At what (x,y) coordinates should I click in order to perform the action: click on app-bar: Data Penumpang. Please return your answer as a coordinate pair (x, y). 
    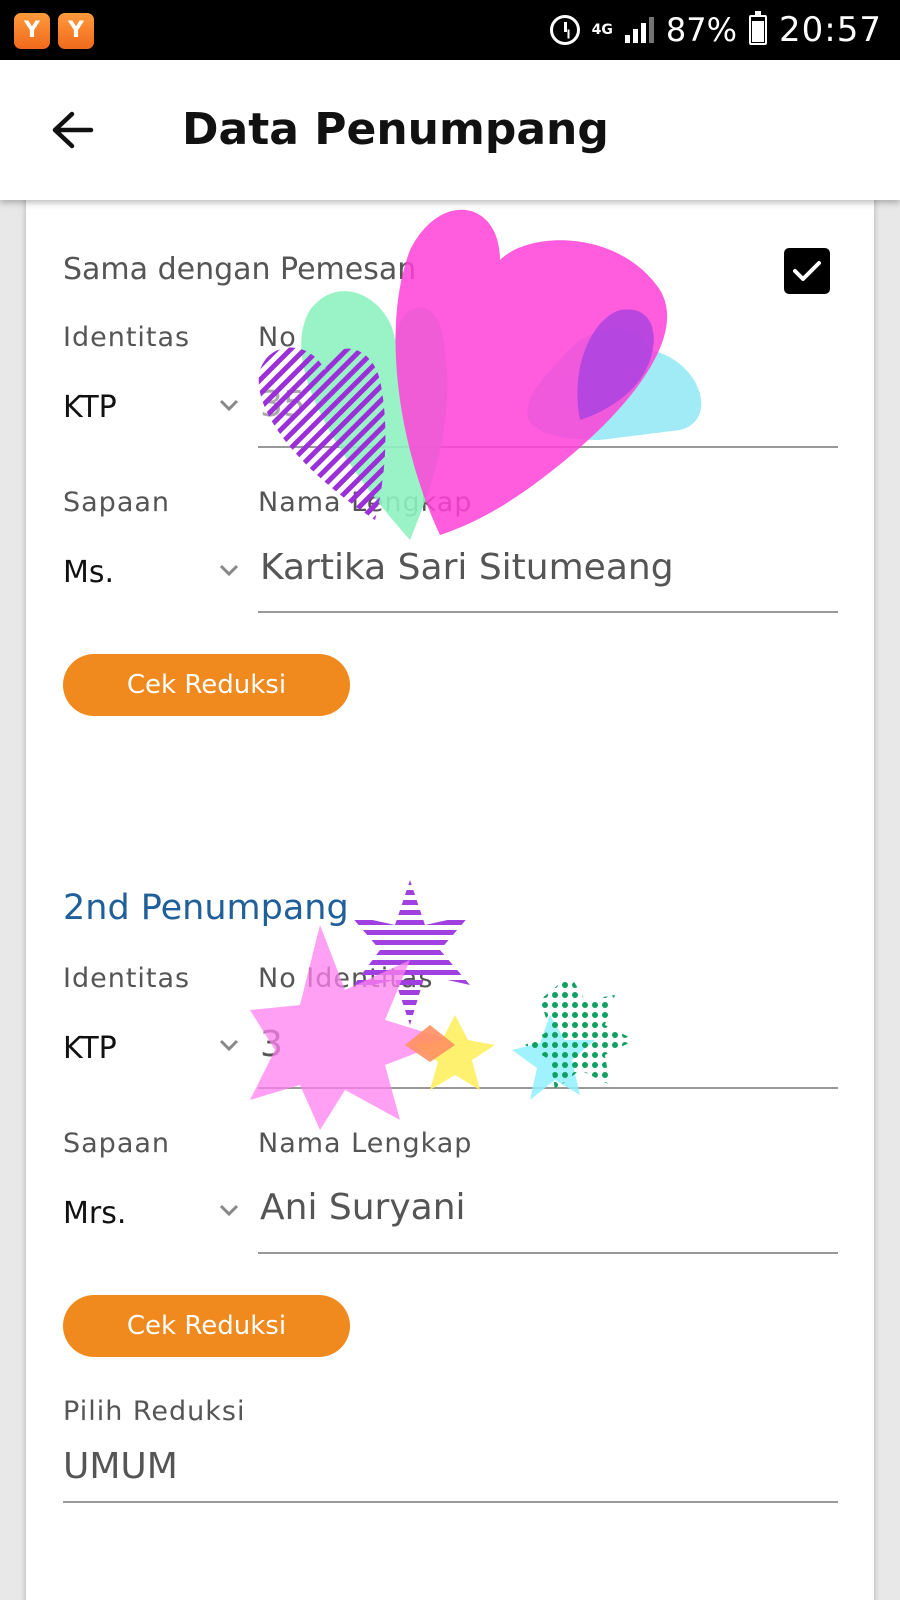
    Looking at the image, I should click on (450, 130).